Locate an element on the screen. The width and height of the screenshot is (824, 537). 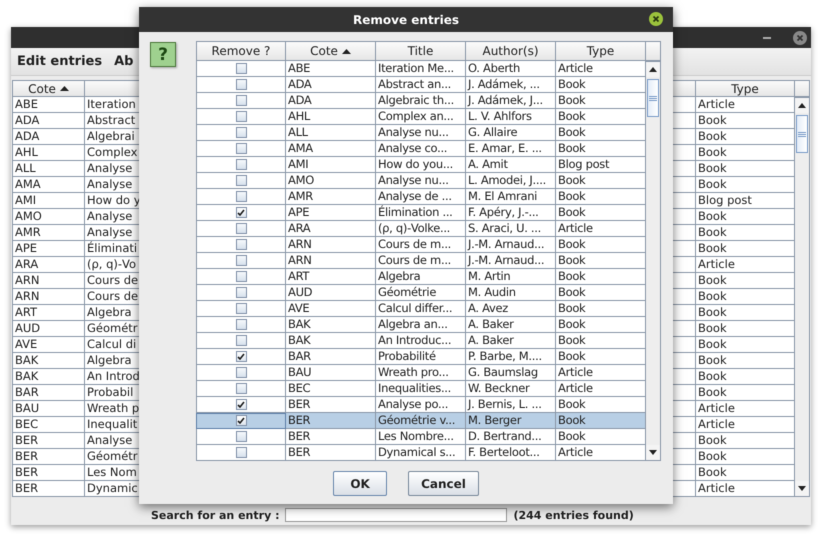
table-row: AMO Analyse nu... L. Amodei, J.... Book is located at coordinates (421, 181).